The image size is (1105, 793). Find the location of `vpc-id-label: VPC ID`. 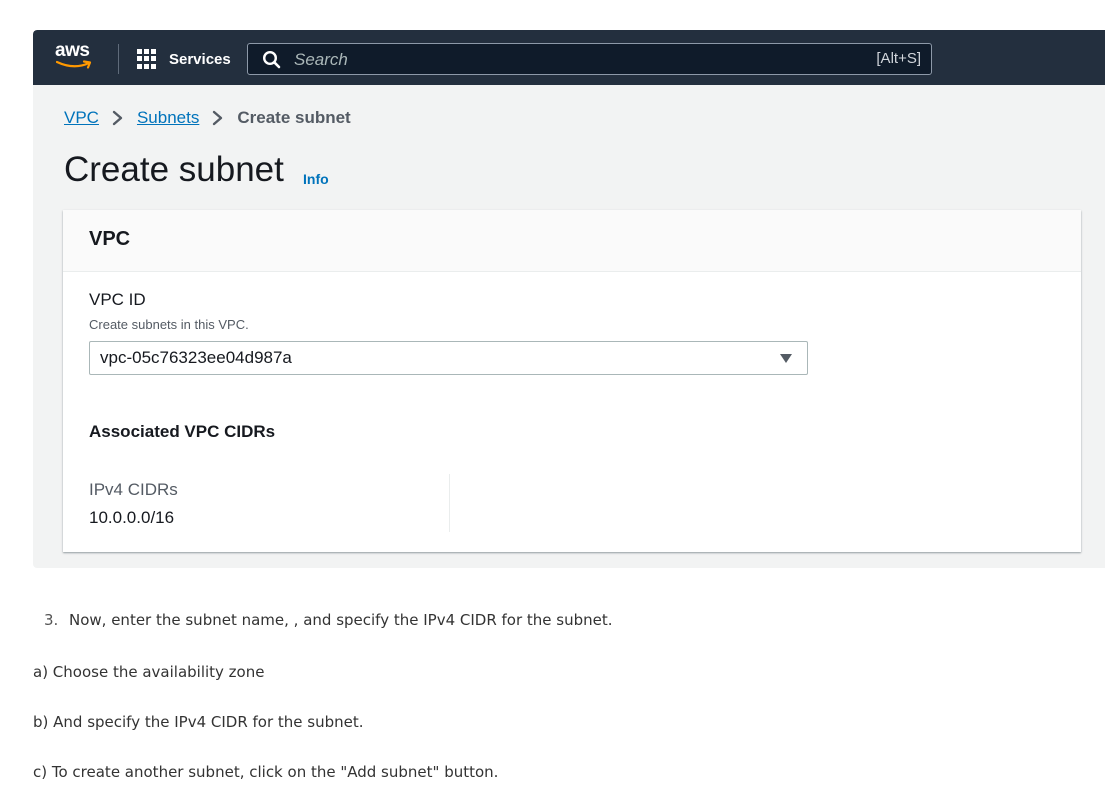

vpc-id-label: VPC ID is located at coordinates (117, 299).